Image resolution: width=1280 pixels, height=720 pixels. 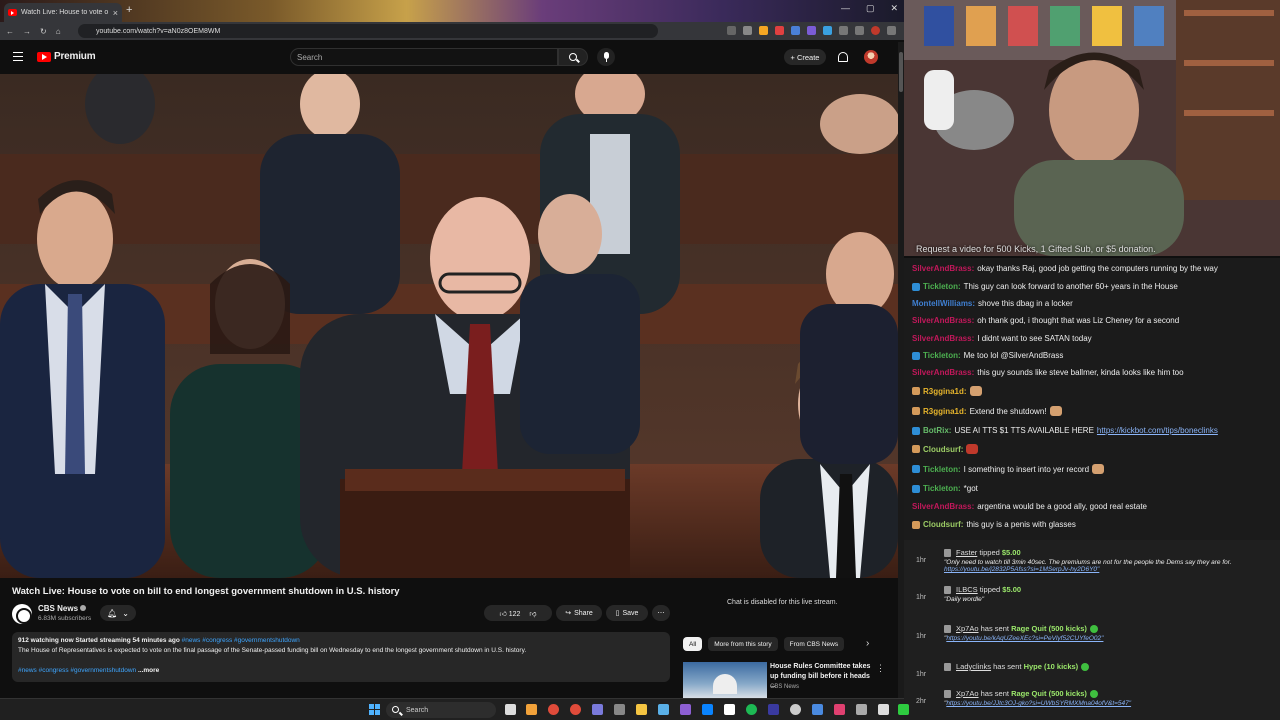 I want to click on maximize-button: ▢, so click(x=870, y=8).